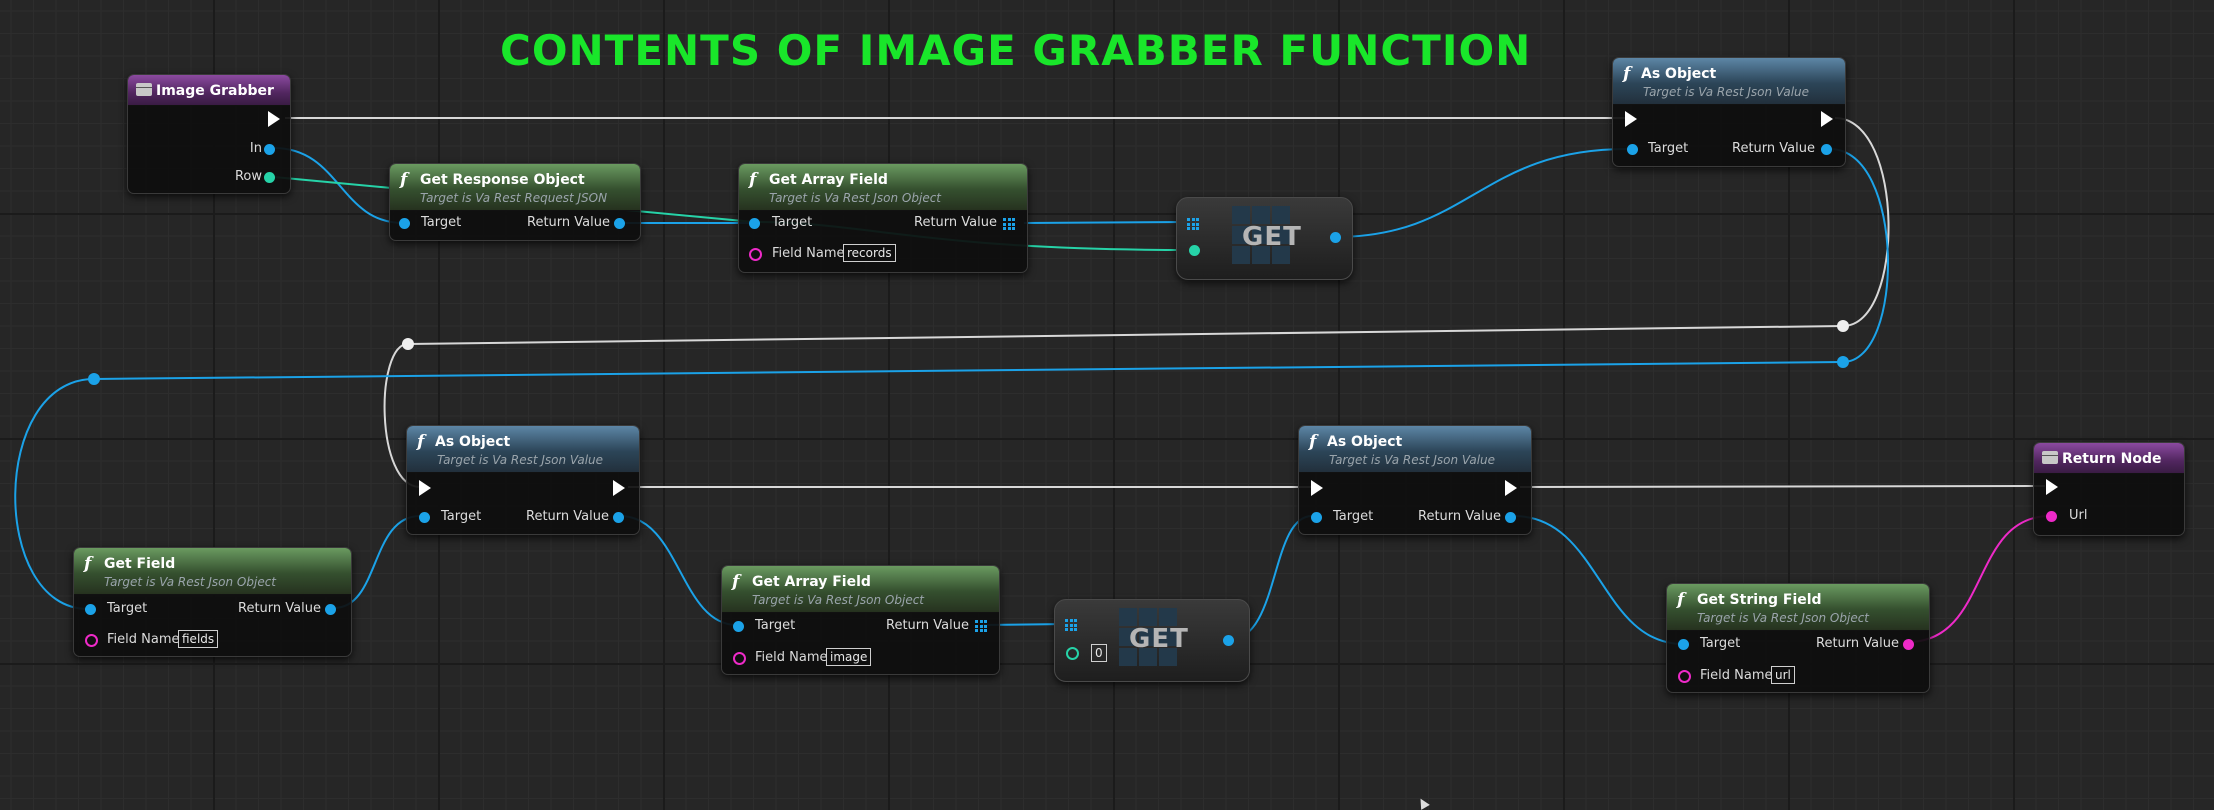  I want to click on field-name-input: fields, so click(198, 639).